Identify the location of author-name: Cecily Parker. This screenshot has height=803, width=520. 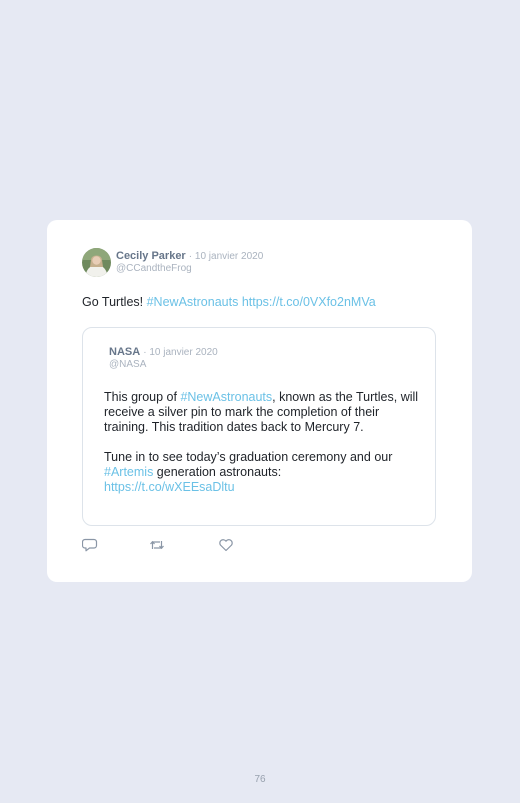
(151, 256).